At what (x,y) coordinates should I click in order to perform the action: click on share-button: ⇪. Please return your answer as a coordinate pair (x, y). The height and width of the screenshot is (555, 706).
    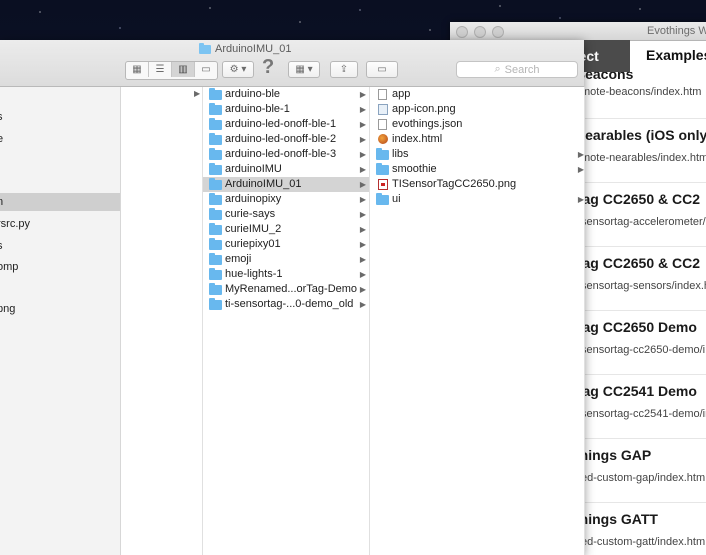
    Looking at the image, I should click on (344, 69).